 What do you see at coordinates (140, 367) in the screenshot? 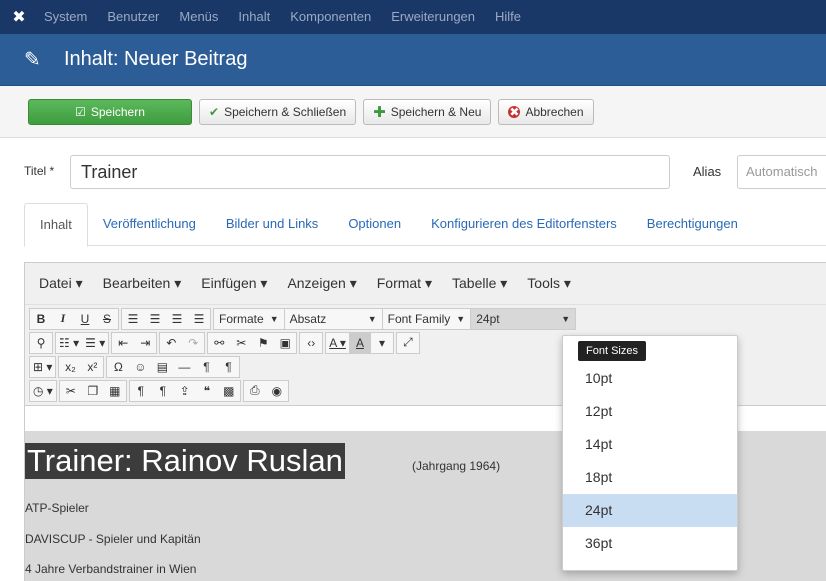
I see `emoticon-icon: ☺` at bounding box center [140, 367].